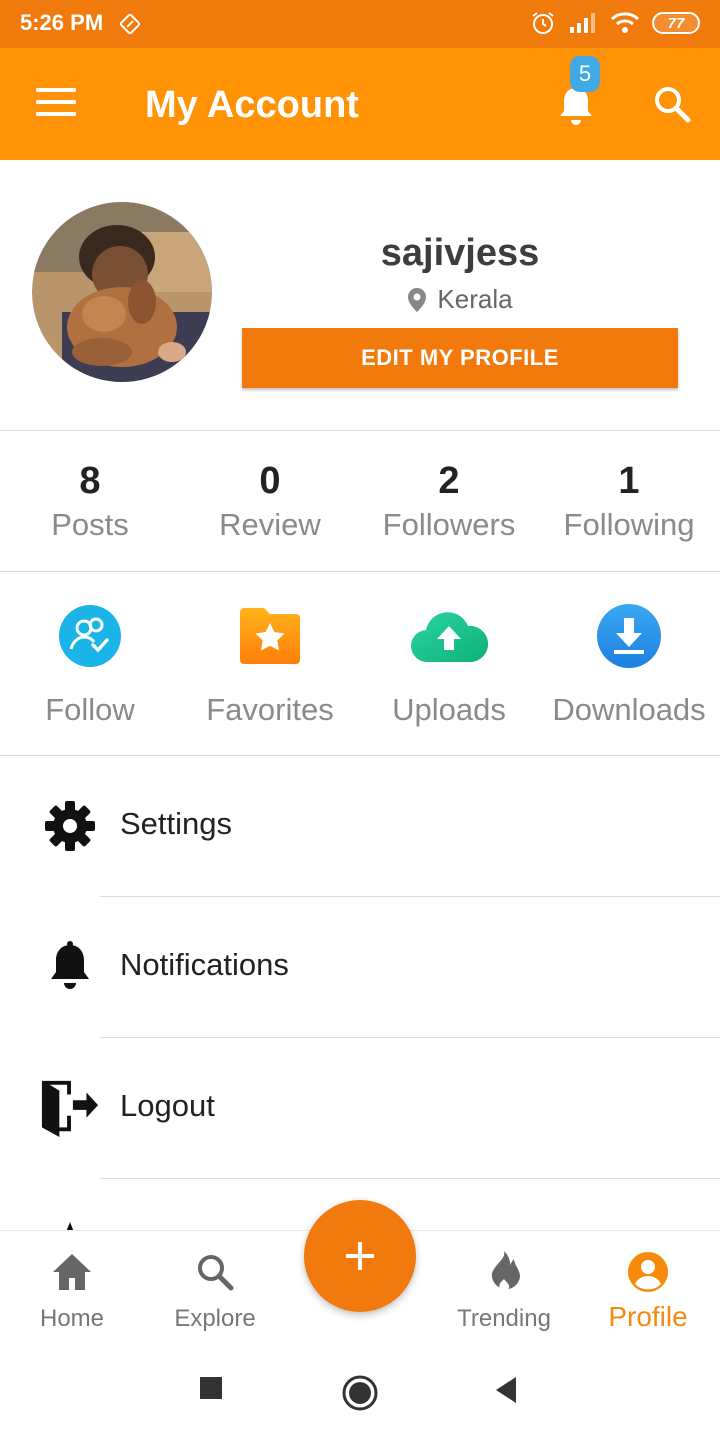 The height and width of the screenshot is (1440, 720). I want to click on uploads-button: Uploads, so click(449, 664).